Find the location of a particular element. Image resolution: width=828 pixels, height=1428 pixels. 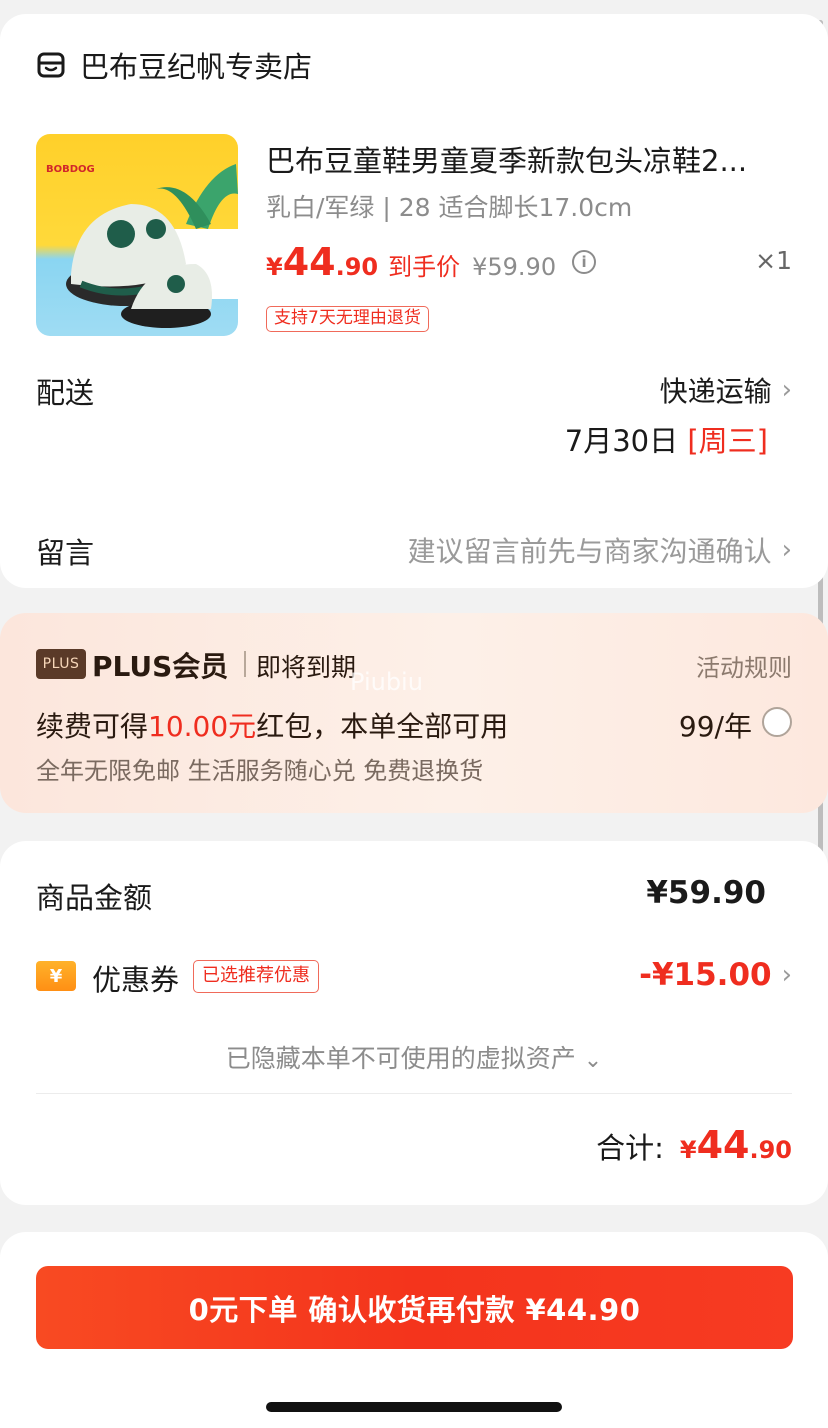

price-row: ¥44.90 到手价 ¥59.90 i is located at coordinates (431, 262).